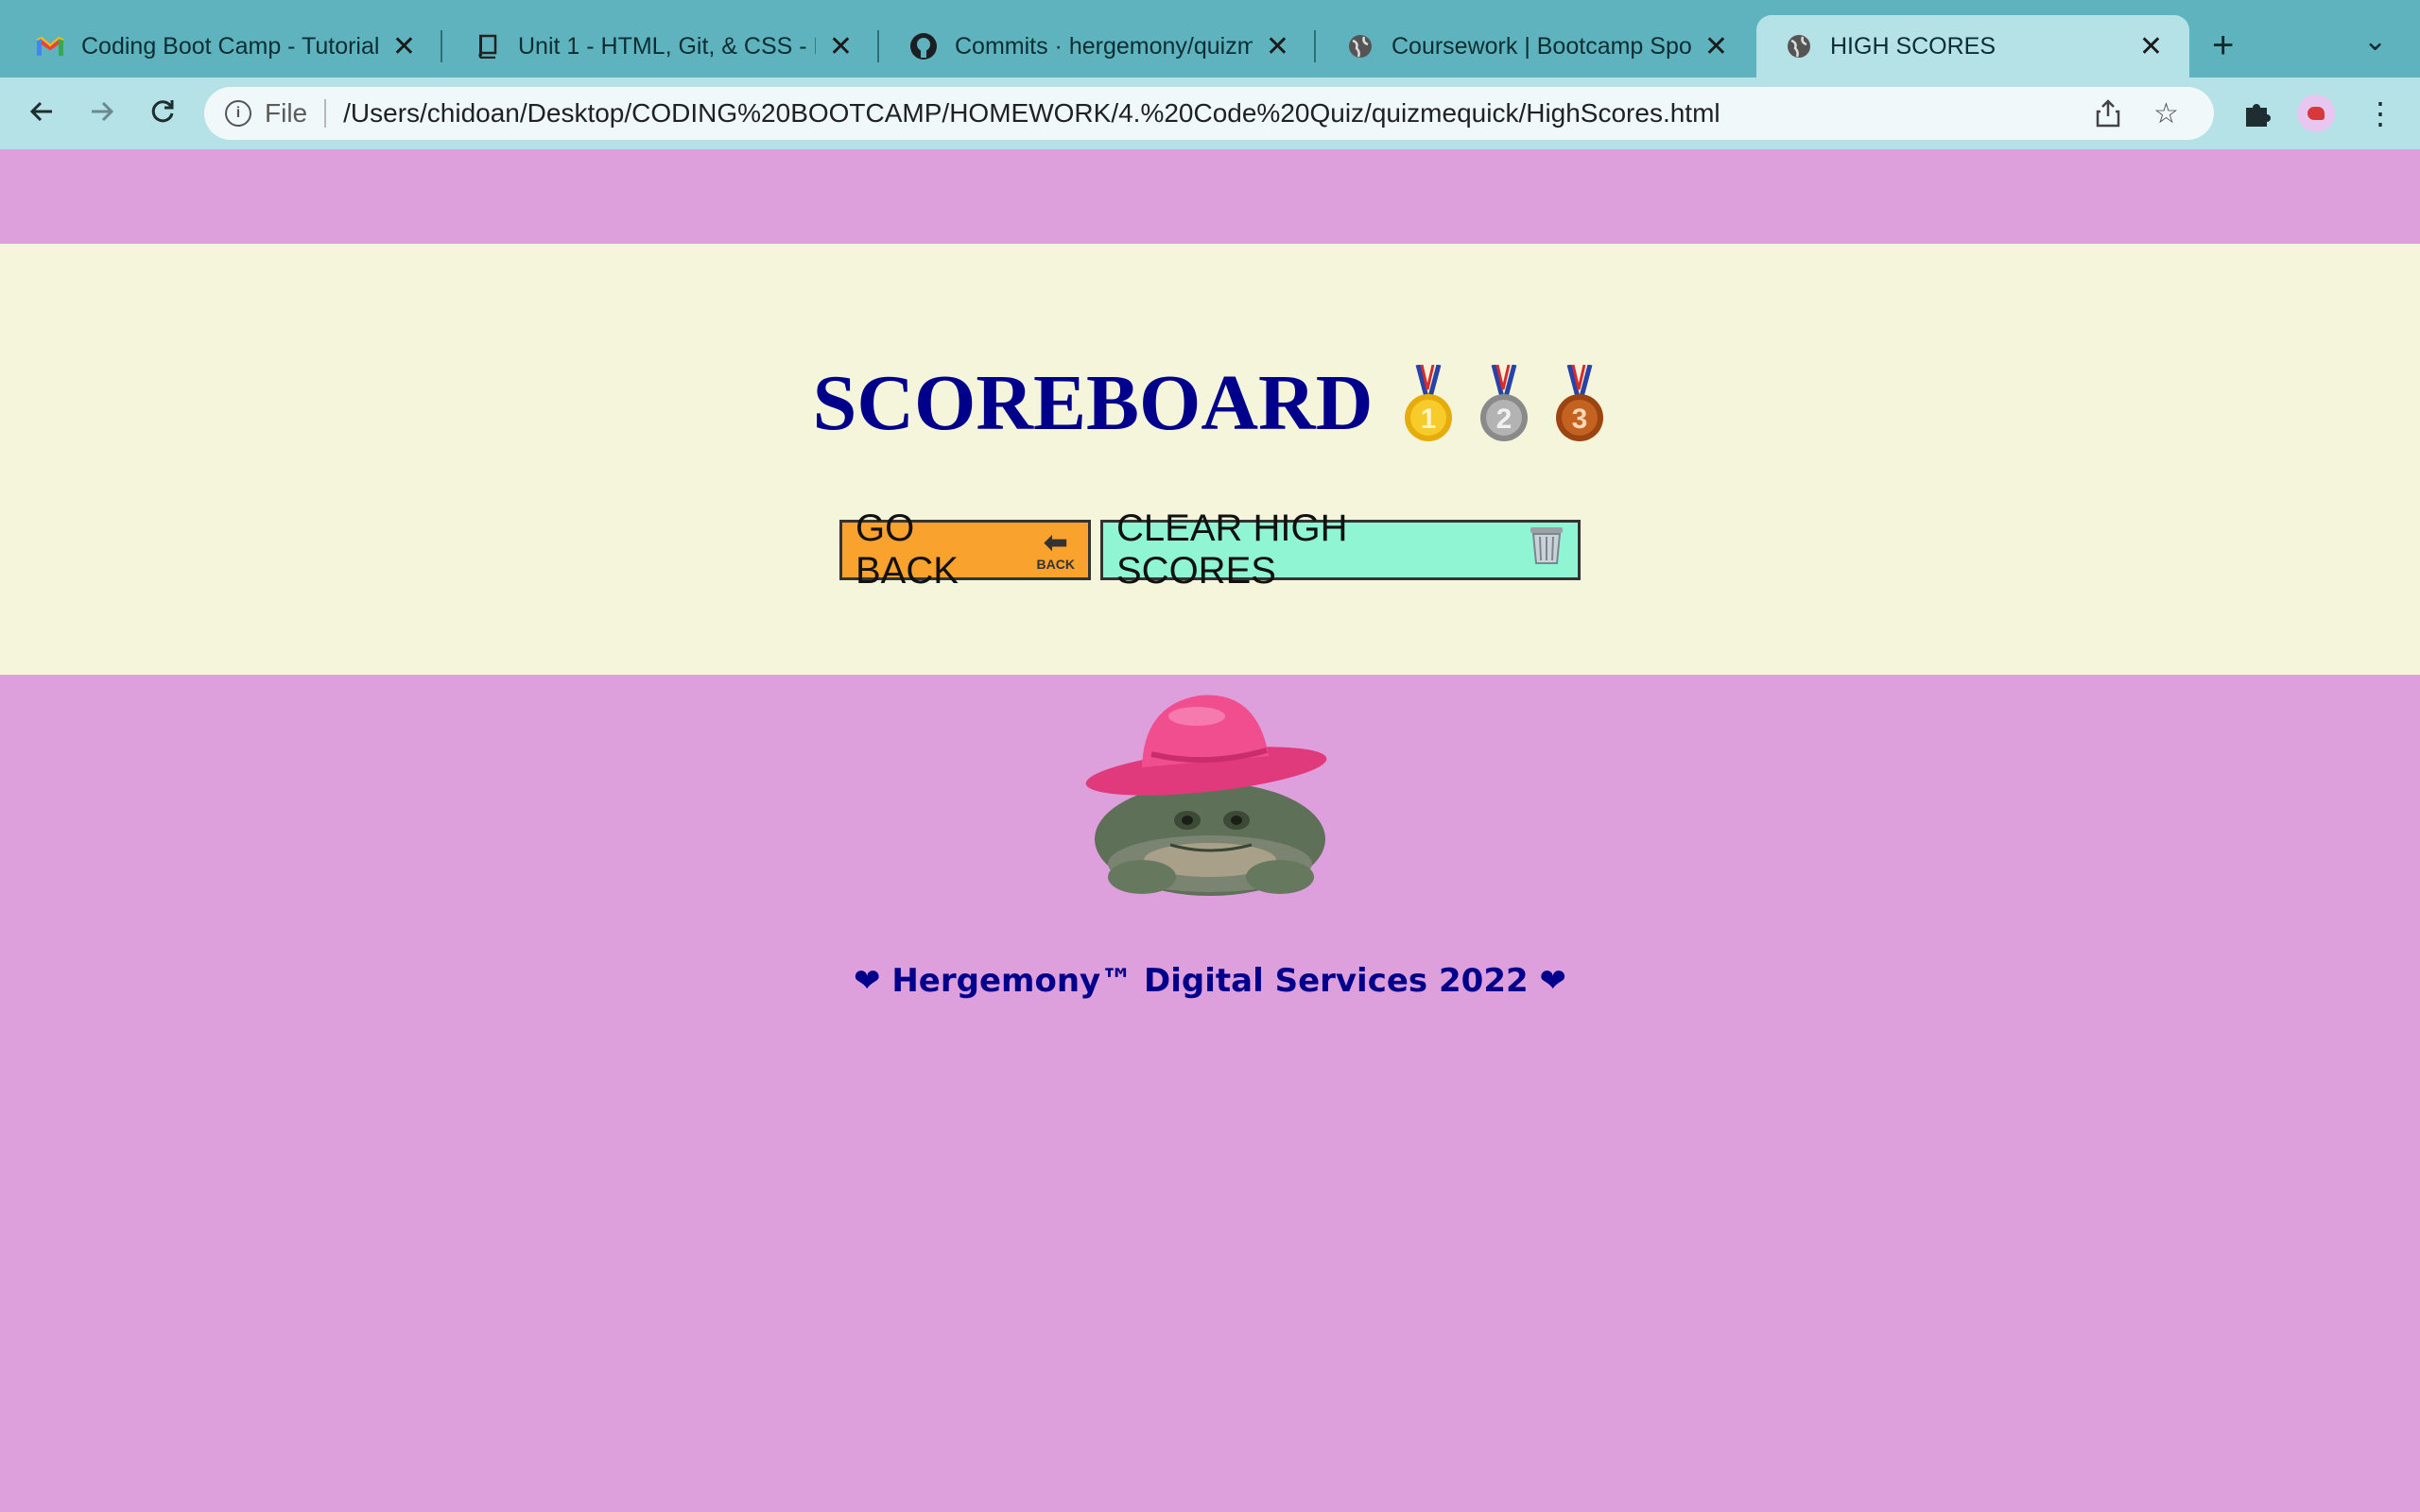 The image size is (2420, 1512). What do you see at coordinates (41, 111) in the screenshot?
I see `back-arrow-icon` at bounding box center [41, 111].